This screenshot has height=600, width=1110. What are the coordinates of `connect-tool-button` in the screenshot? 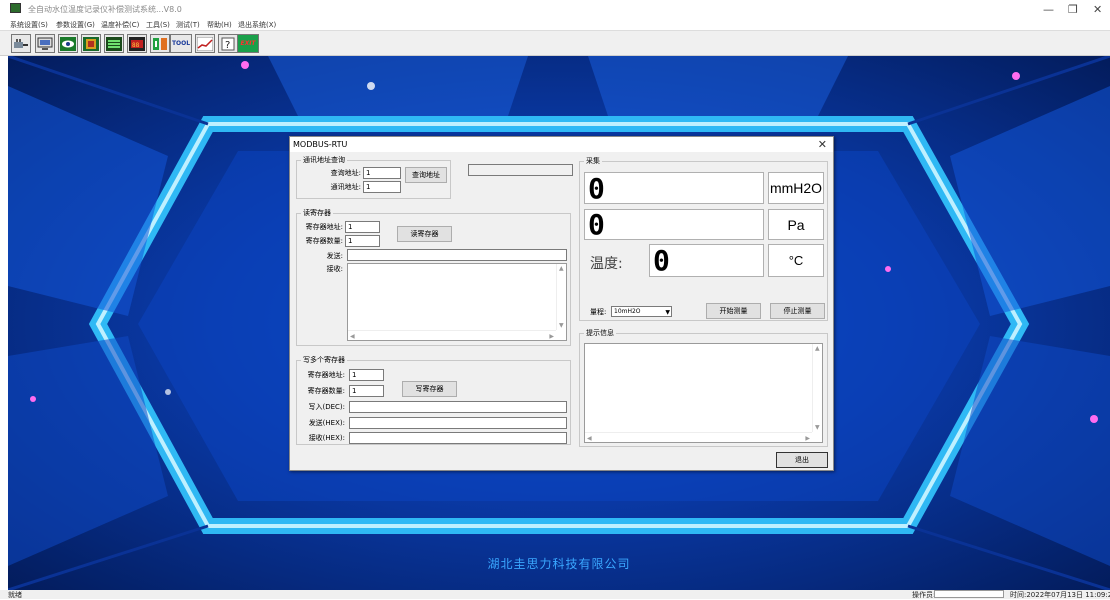 It's located at (21, 43).